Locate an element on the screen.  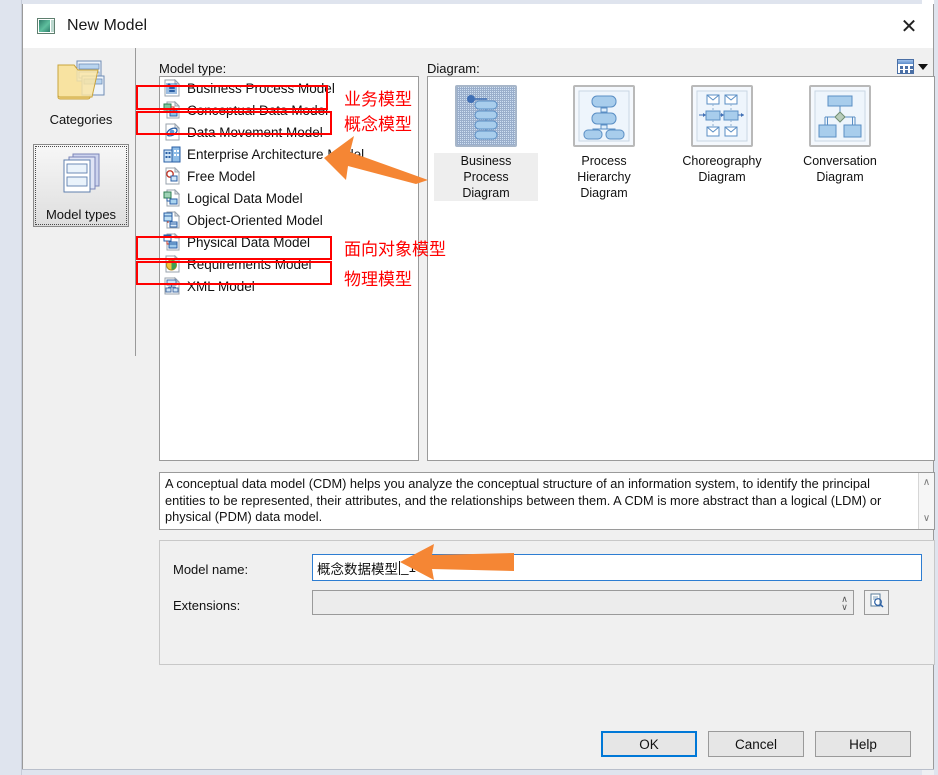
annotation-note: 业务模型 is located at coordinates (378, 100).